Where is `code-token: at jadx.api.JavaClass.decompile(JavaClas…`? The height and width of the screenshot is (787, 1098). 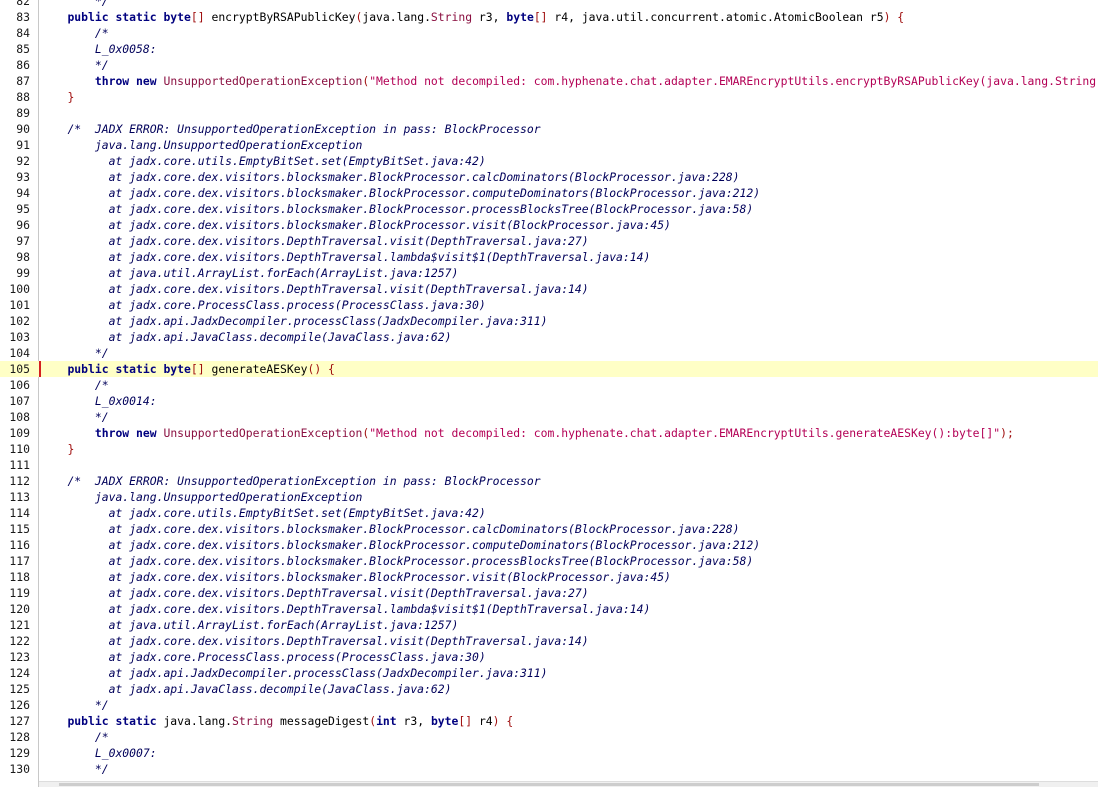
code-token: at jadx.api.JavaClass.decompile(JavaClas… is located at coordinates (280, 337).